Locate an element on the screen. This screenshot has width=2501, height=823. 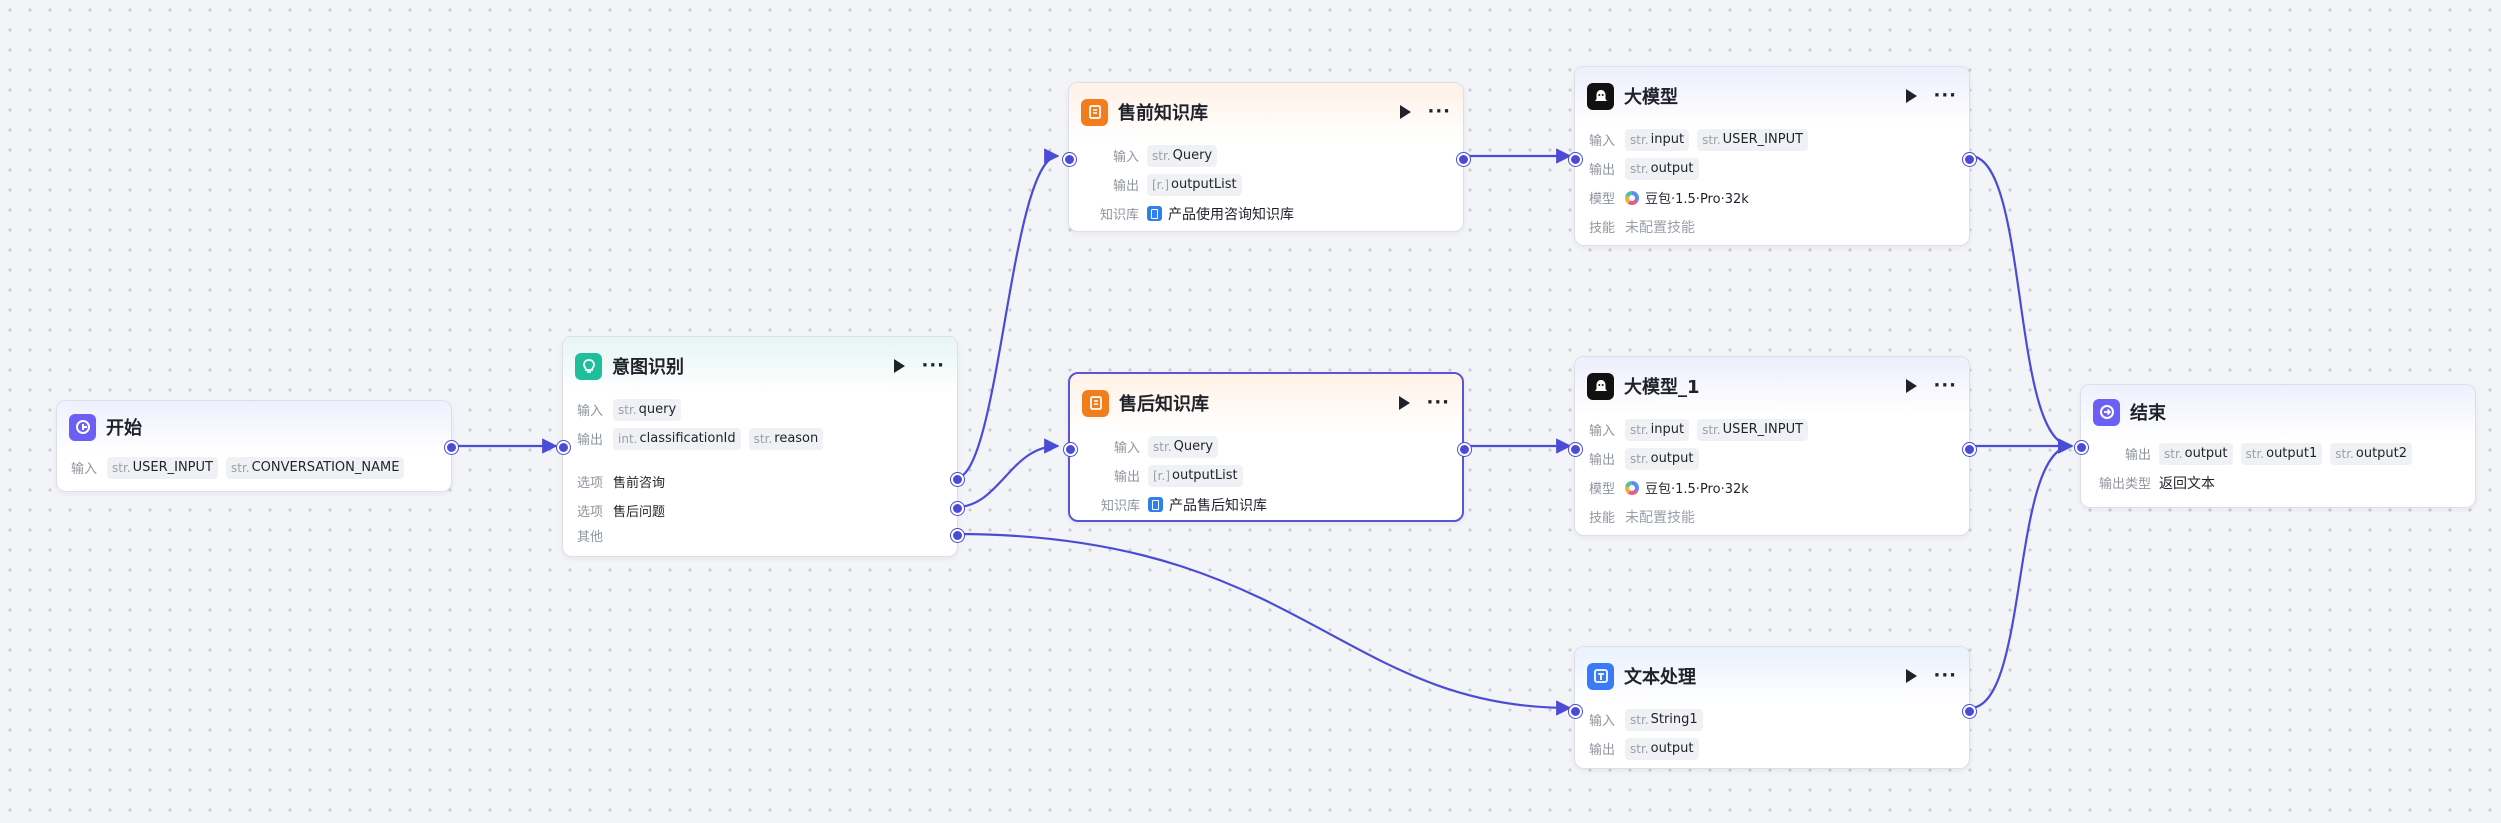
lightbulb-icon is located at coordinates (588, 366).